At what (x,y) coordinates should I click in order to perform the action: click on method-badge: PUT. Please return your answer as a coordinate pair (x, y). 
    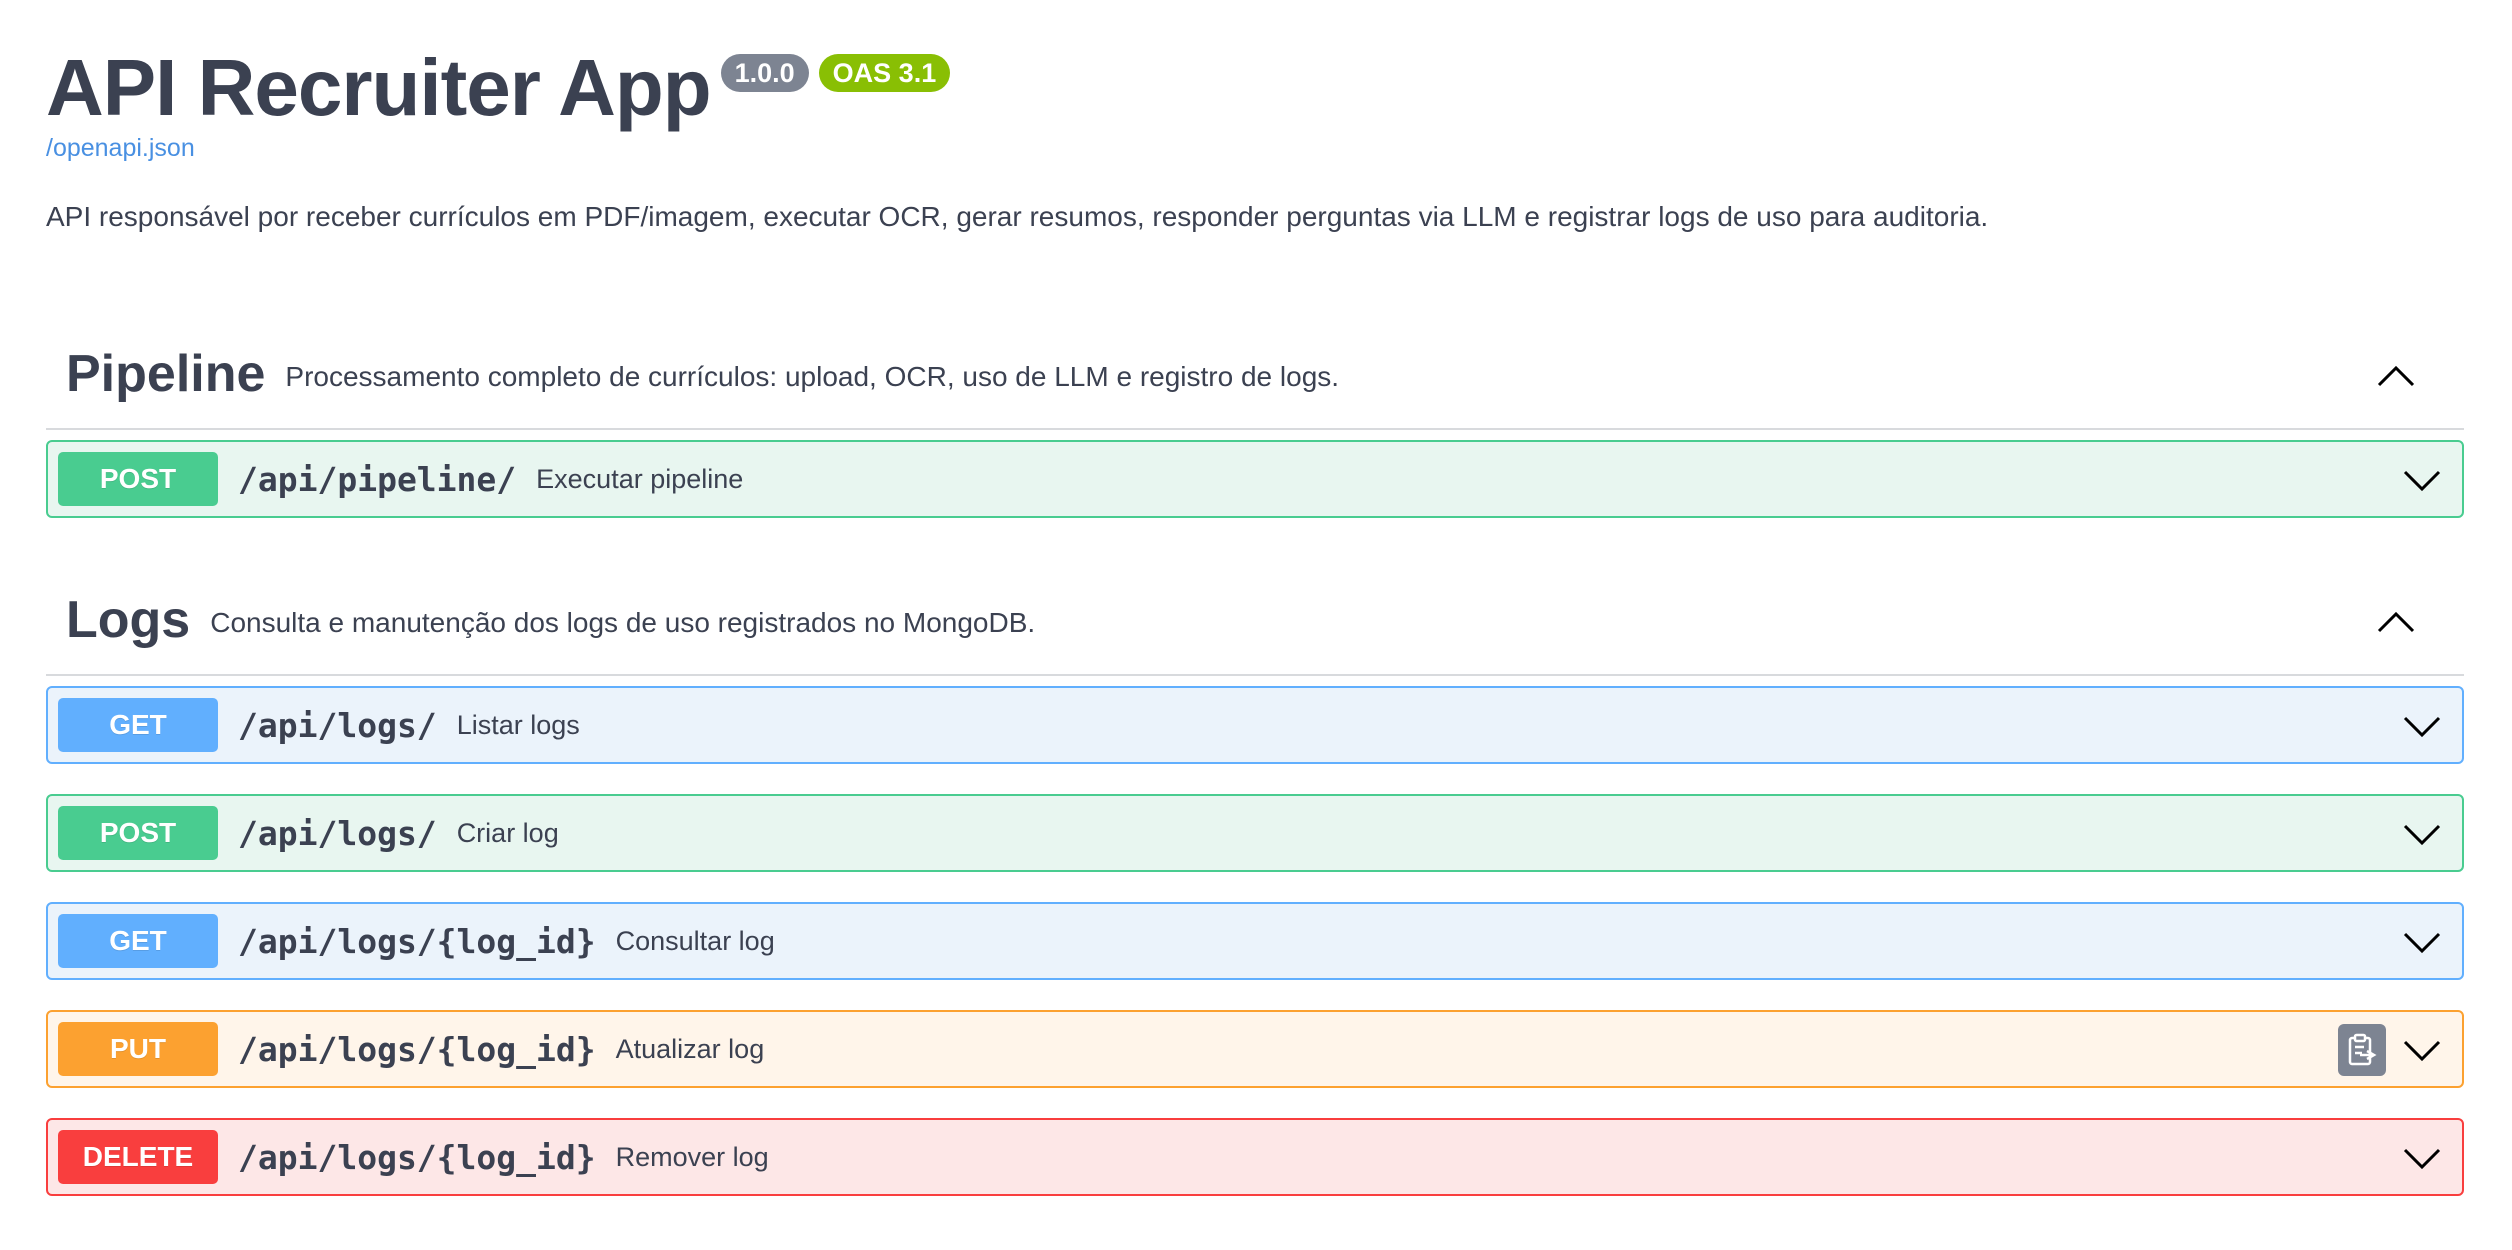
    Looking at the image, I should click on (138, 1049).